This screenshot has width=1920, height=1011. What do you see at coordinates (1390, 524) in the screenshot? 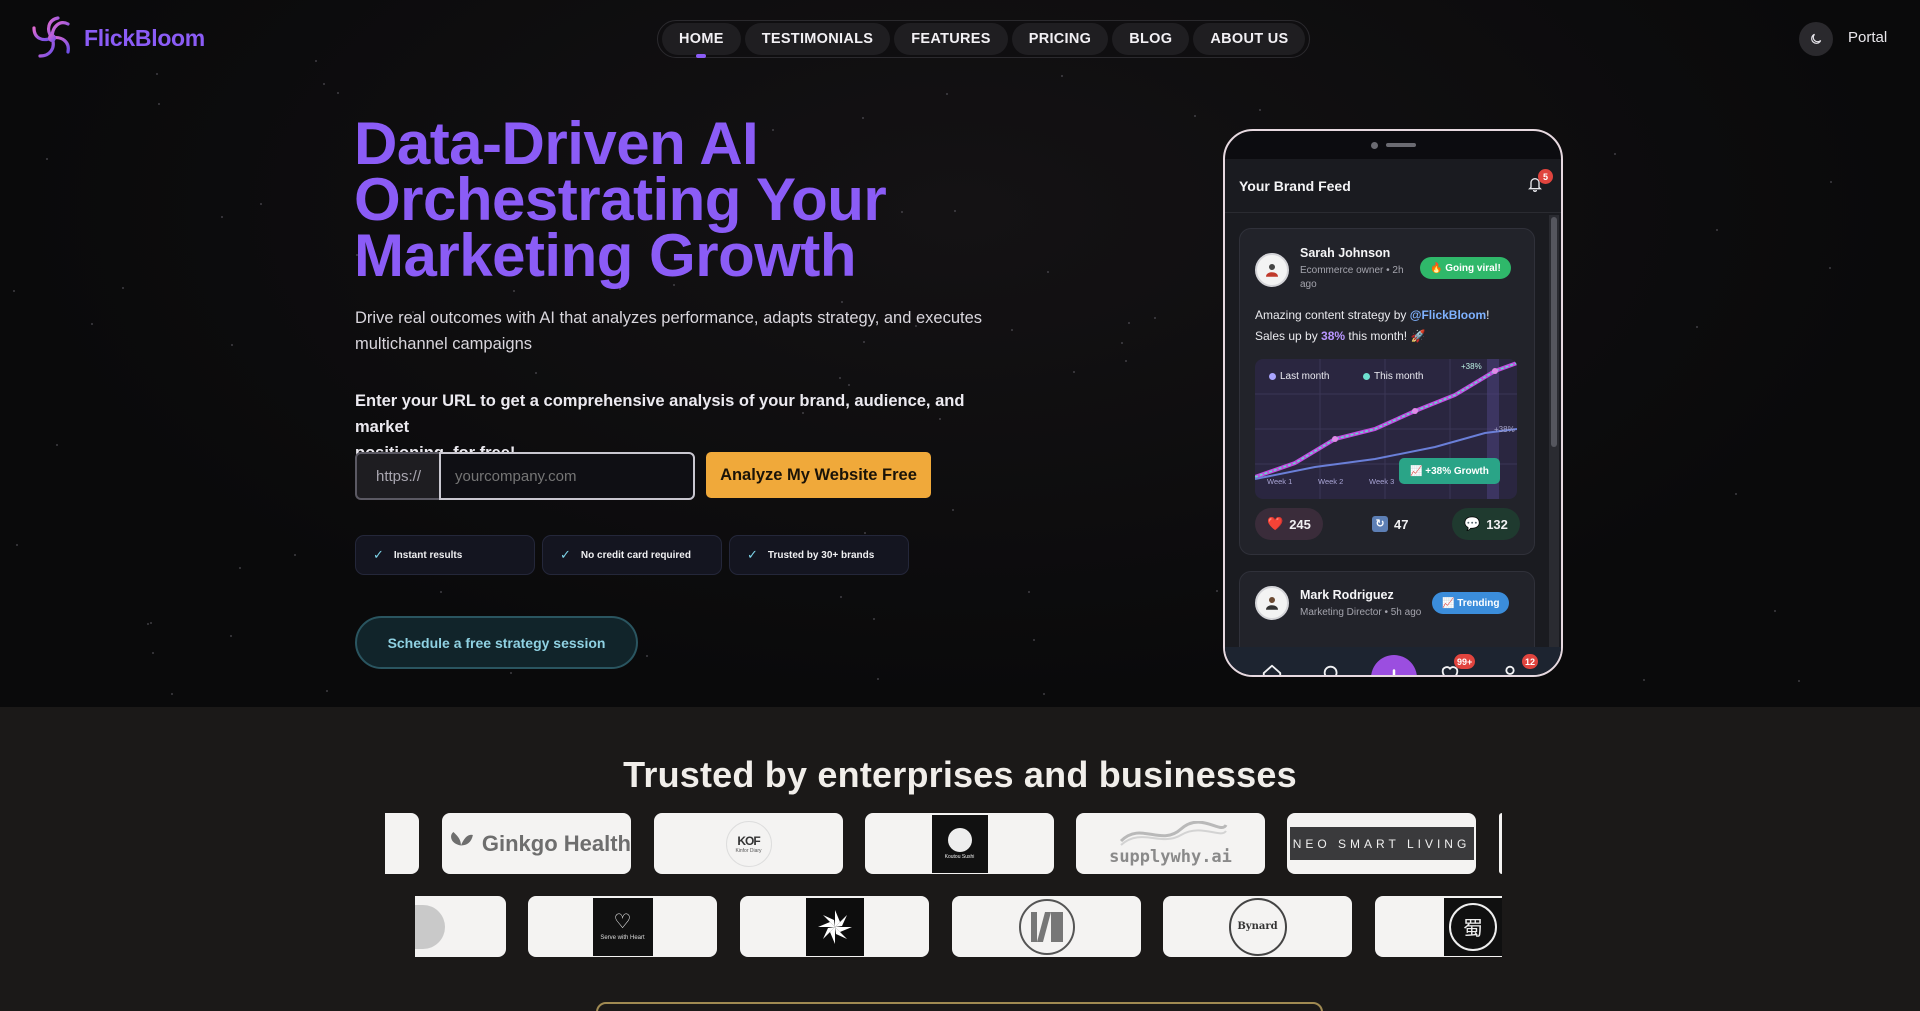
I see `share-button: ↻ 47` at bounding box center [1390, 524].